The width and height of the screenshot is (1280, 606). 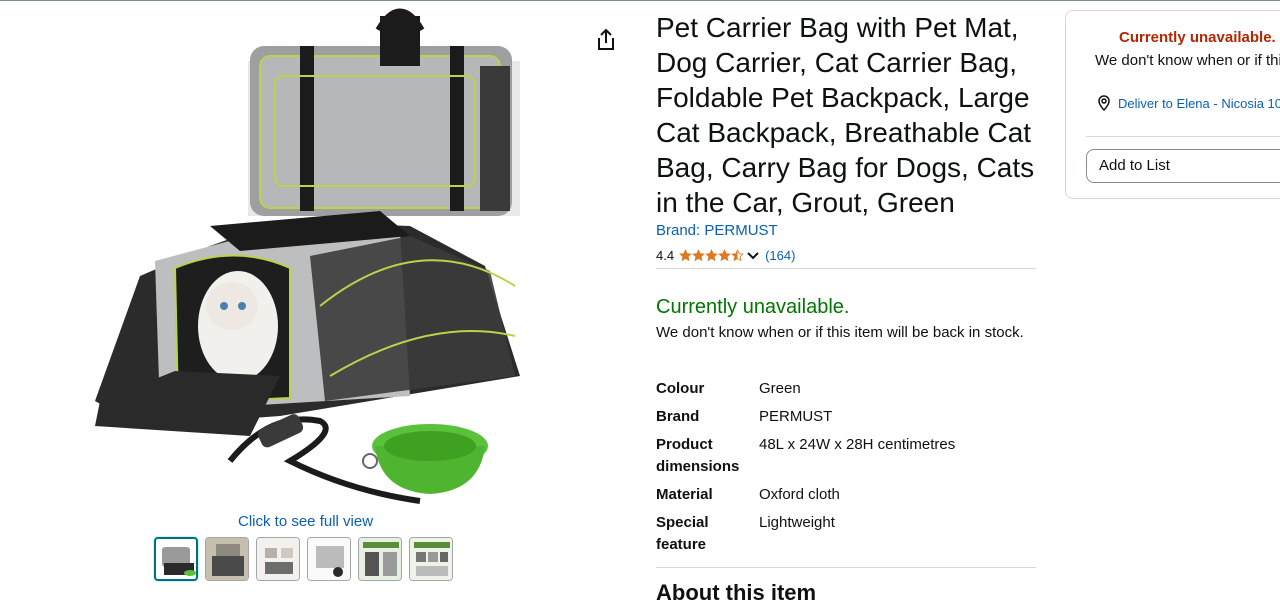 I want to click on spec-label: Brand, so click(x=678, y=416).